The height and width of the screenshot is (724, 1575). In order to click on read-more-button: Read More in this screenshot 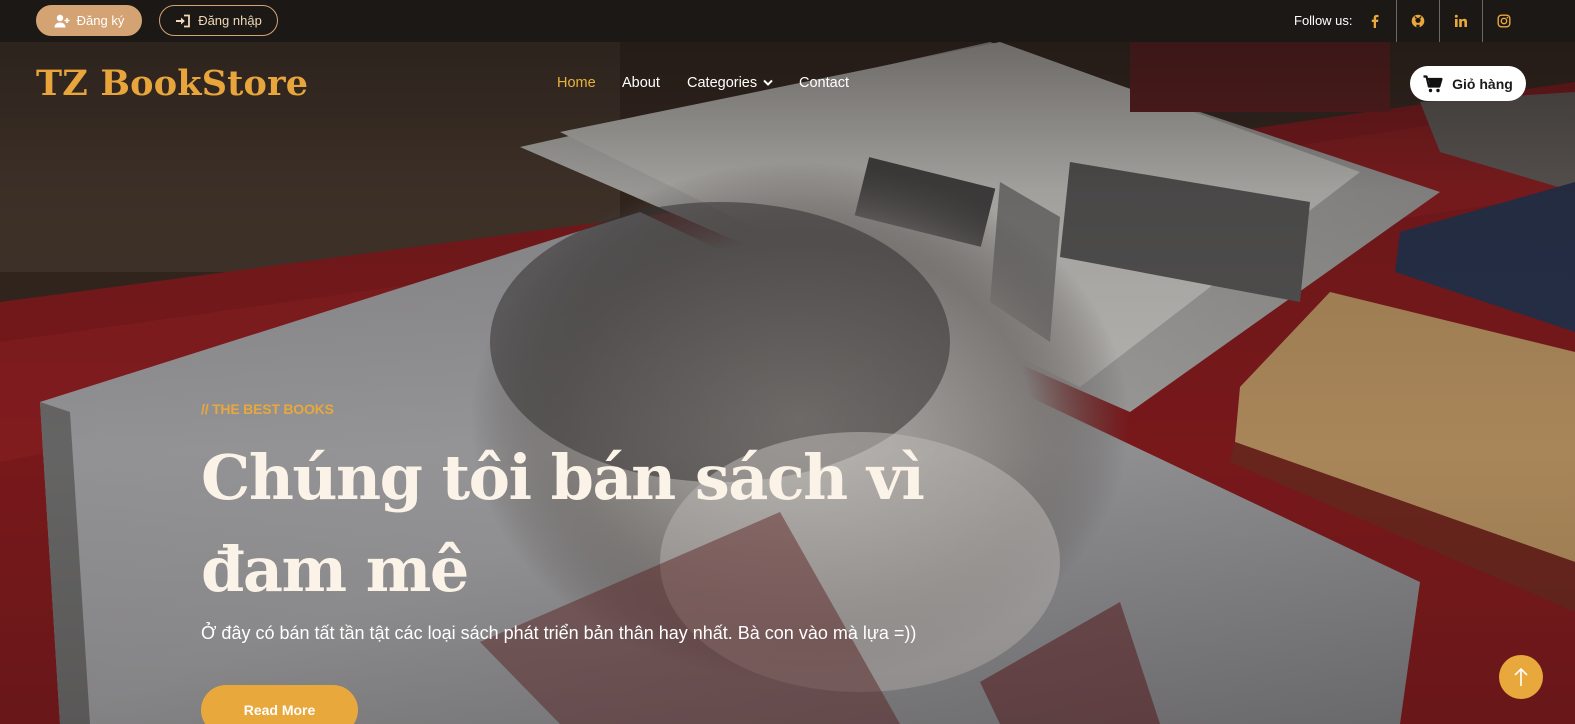, I will do `click(279, 704)`.